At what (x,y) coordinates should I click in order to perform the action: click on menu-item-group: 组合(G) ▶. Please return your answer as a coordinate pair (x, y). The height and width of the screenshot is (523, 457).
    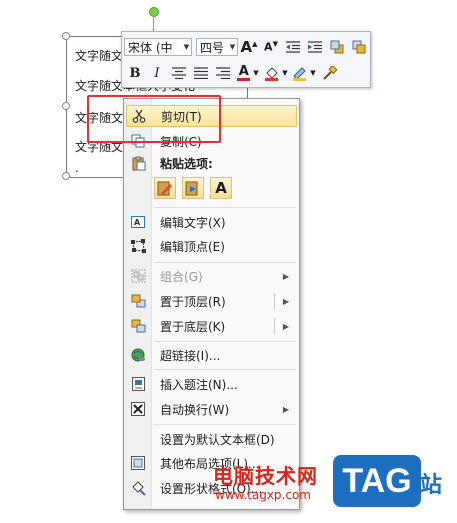
    Looking at the image, I should click on (211, 276).